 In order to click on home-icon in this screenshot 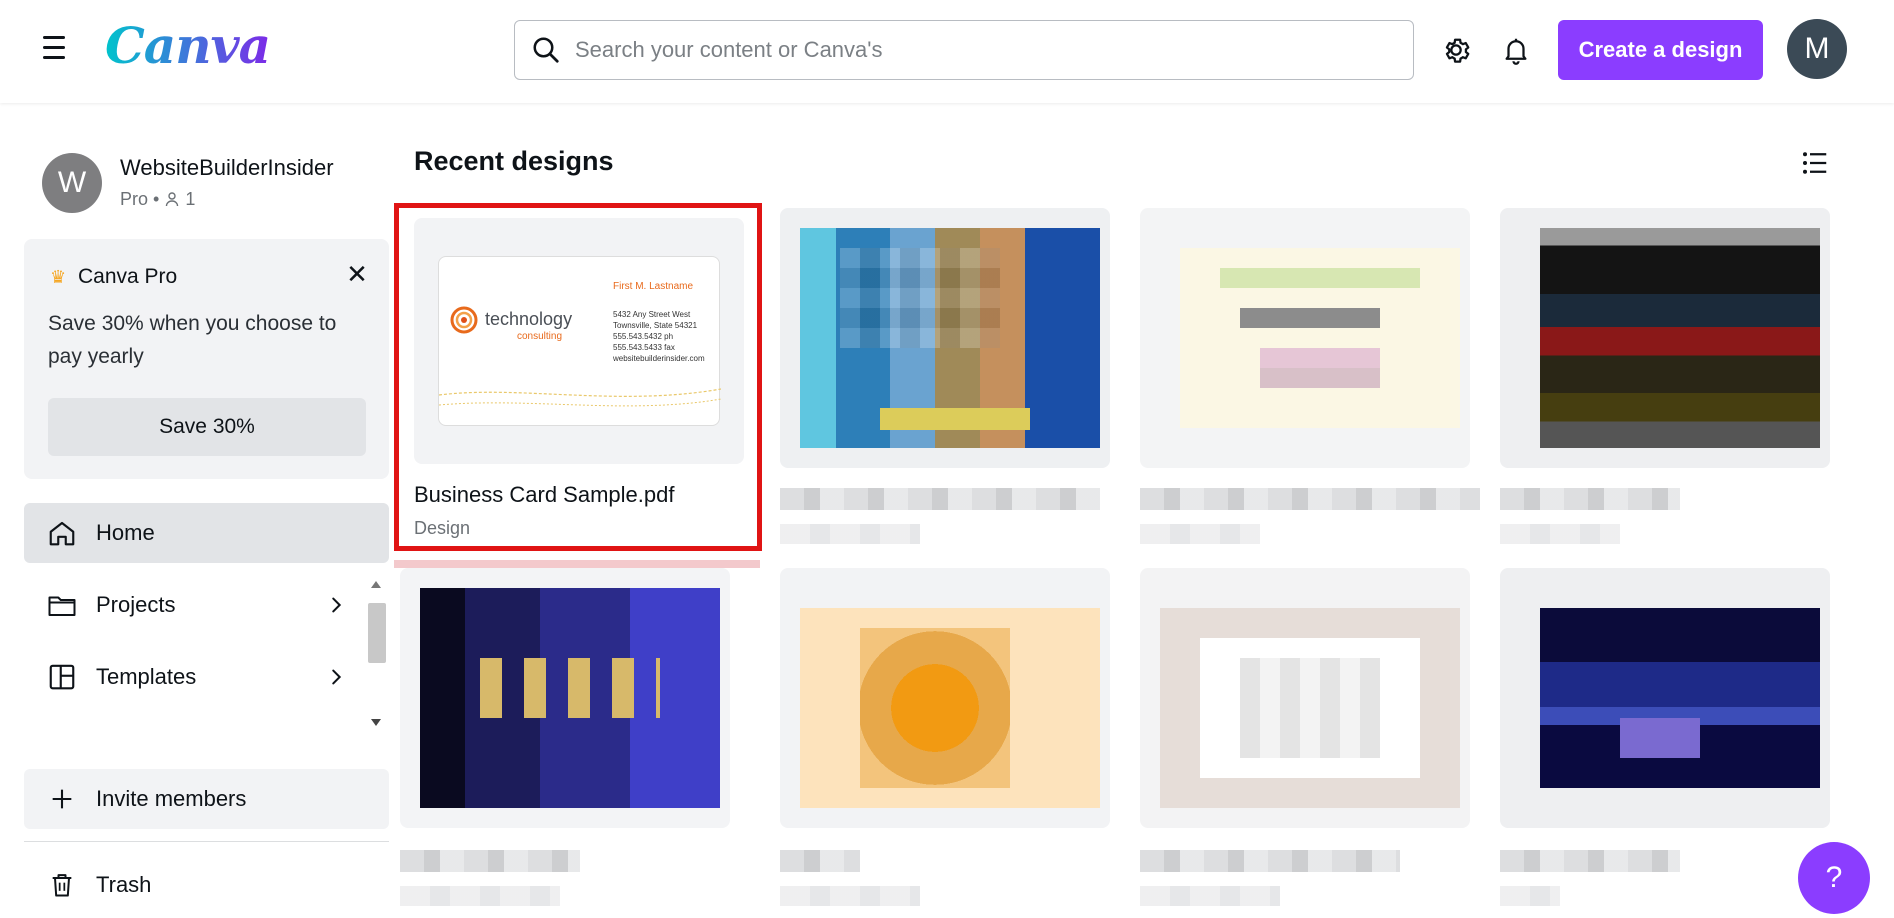, I will do `click(62, 533)`.